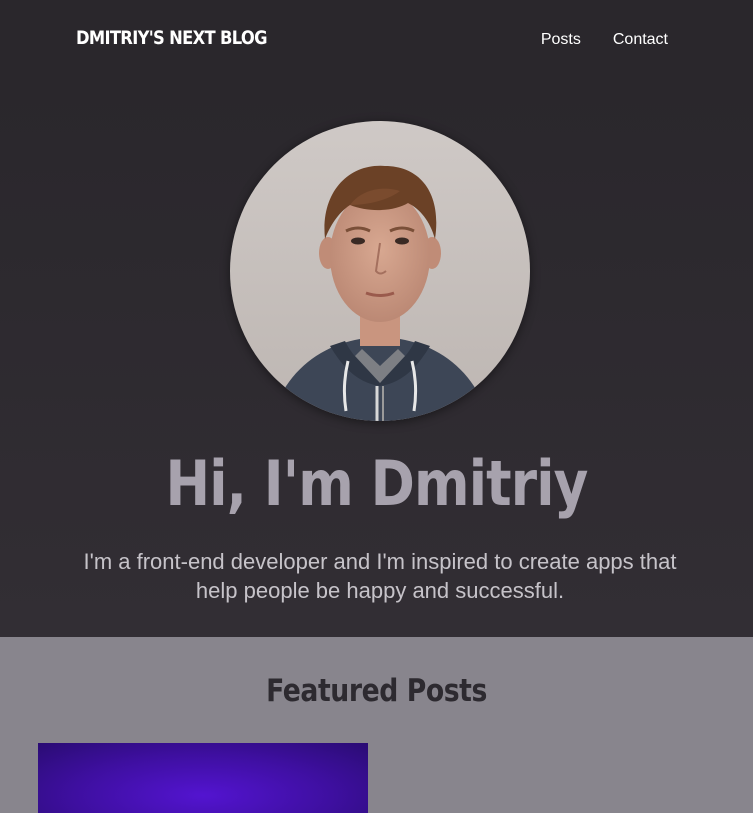 The height and width of the screenshot is (813, 753). What do you see at coordinates (203, 778) in the screenshot?
I see `featured-post-card` at bounding box center [203, 778].